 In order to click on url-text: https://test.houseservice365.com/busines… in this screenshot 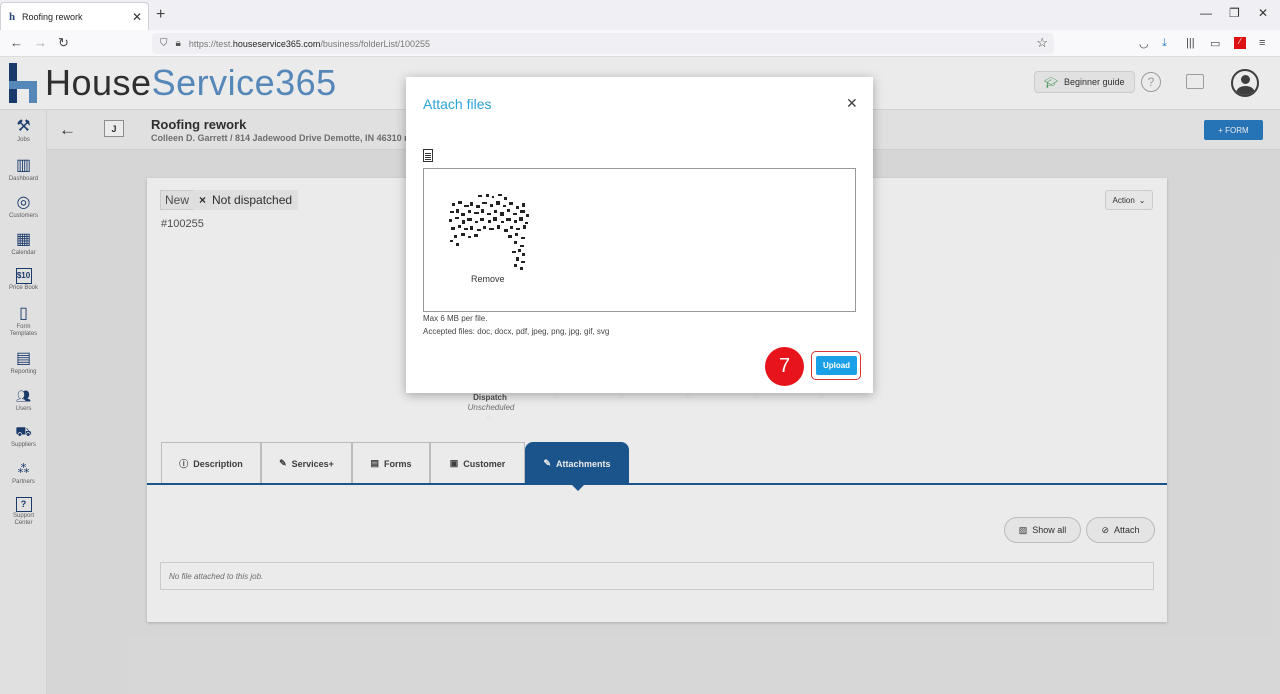, I will do `click(309, 43)`.